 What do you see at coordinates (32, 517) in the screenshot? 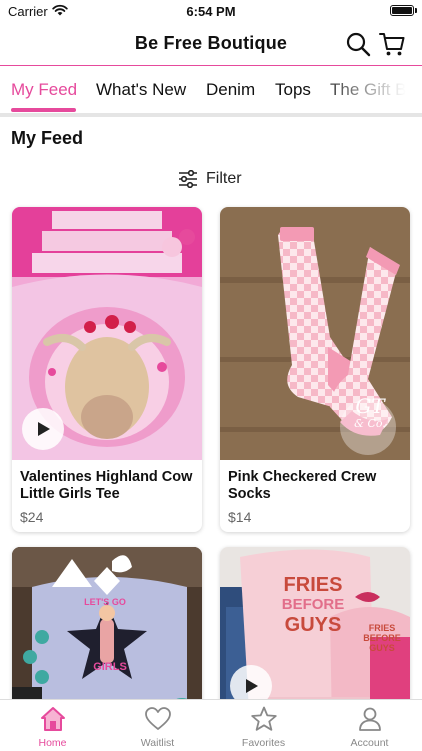
I see `product-price: $24` at bounding box center [32, 517].